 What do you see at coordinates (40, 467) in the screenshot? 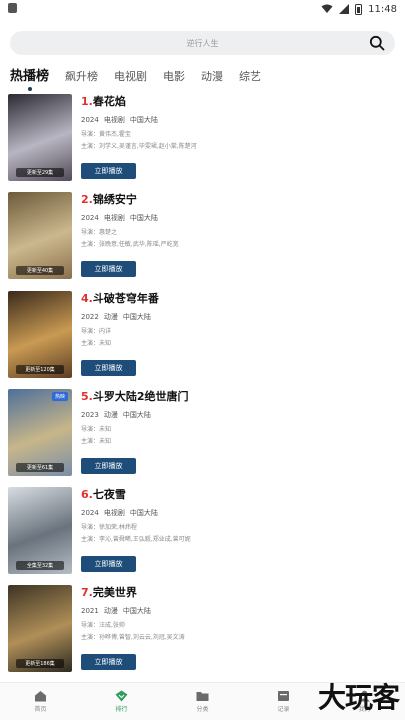
I see `episode-badge: 更新至61集` at bounding box center [40, 467].